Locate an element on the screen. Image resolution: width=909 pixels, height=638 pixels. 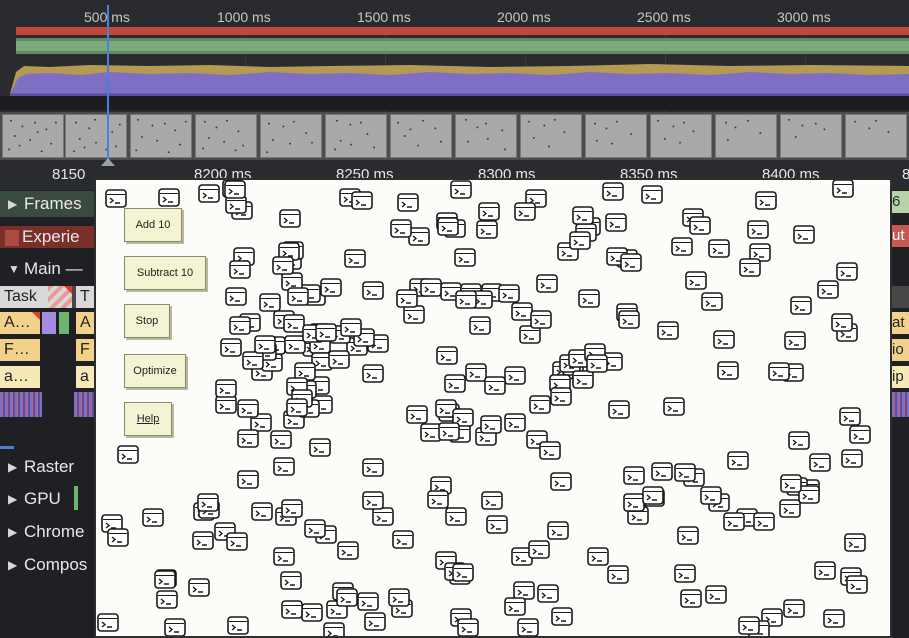
track-gpu: ▶ GPU is located at coordinates (50, 499).